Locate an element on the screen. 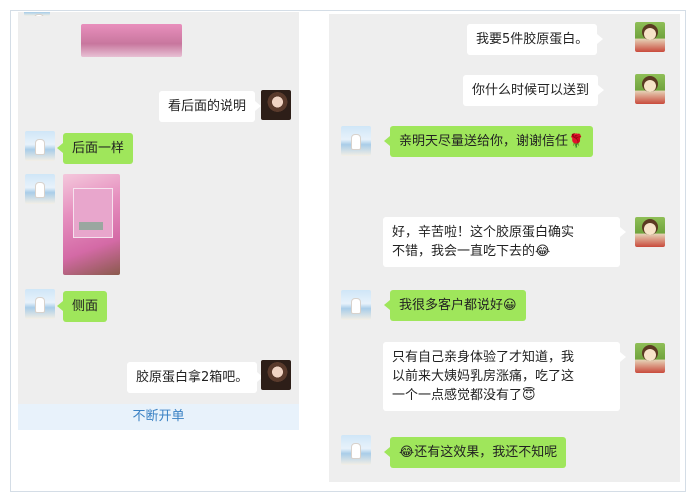 The height and width of the screenshot is (499, 695). message-text: 亲明天尽量送给你，谢谢信任 is located at coordinates (484, 141).